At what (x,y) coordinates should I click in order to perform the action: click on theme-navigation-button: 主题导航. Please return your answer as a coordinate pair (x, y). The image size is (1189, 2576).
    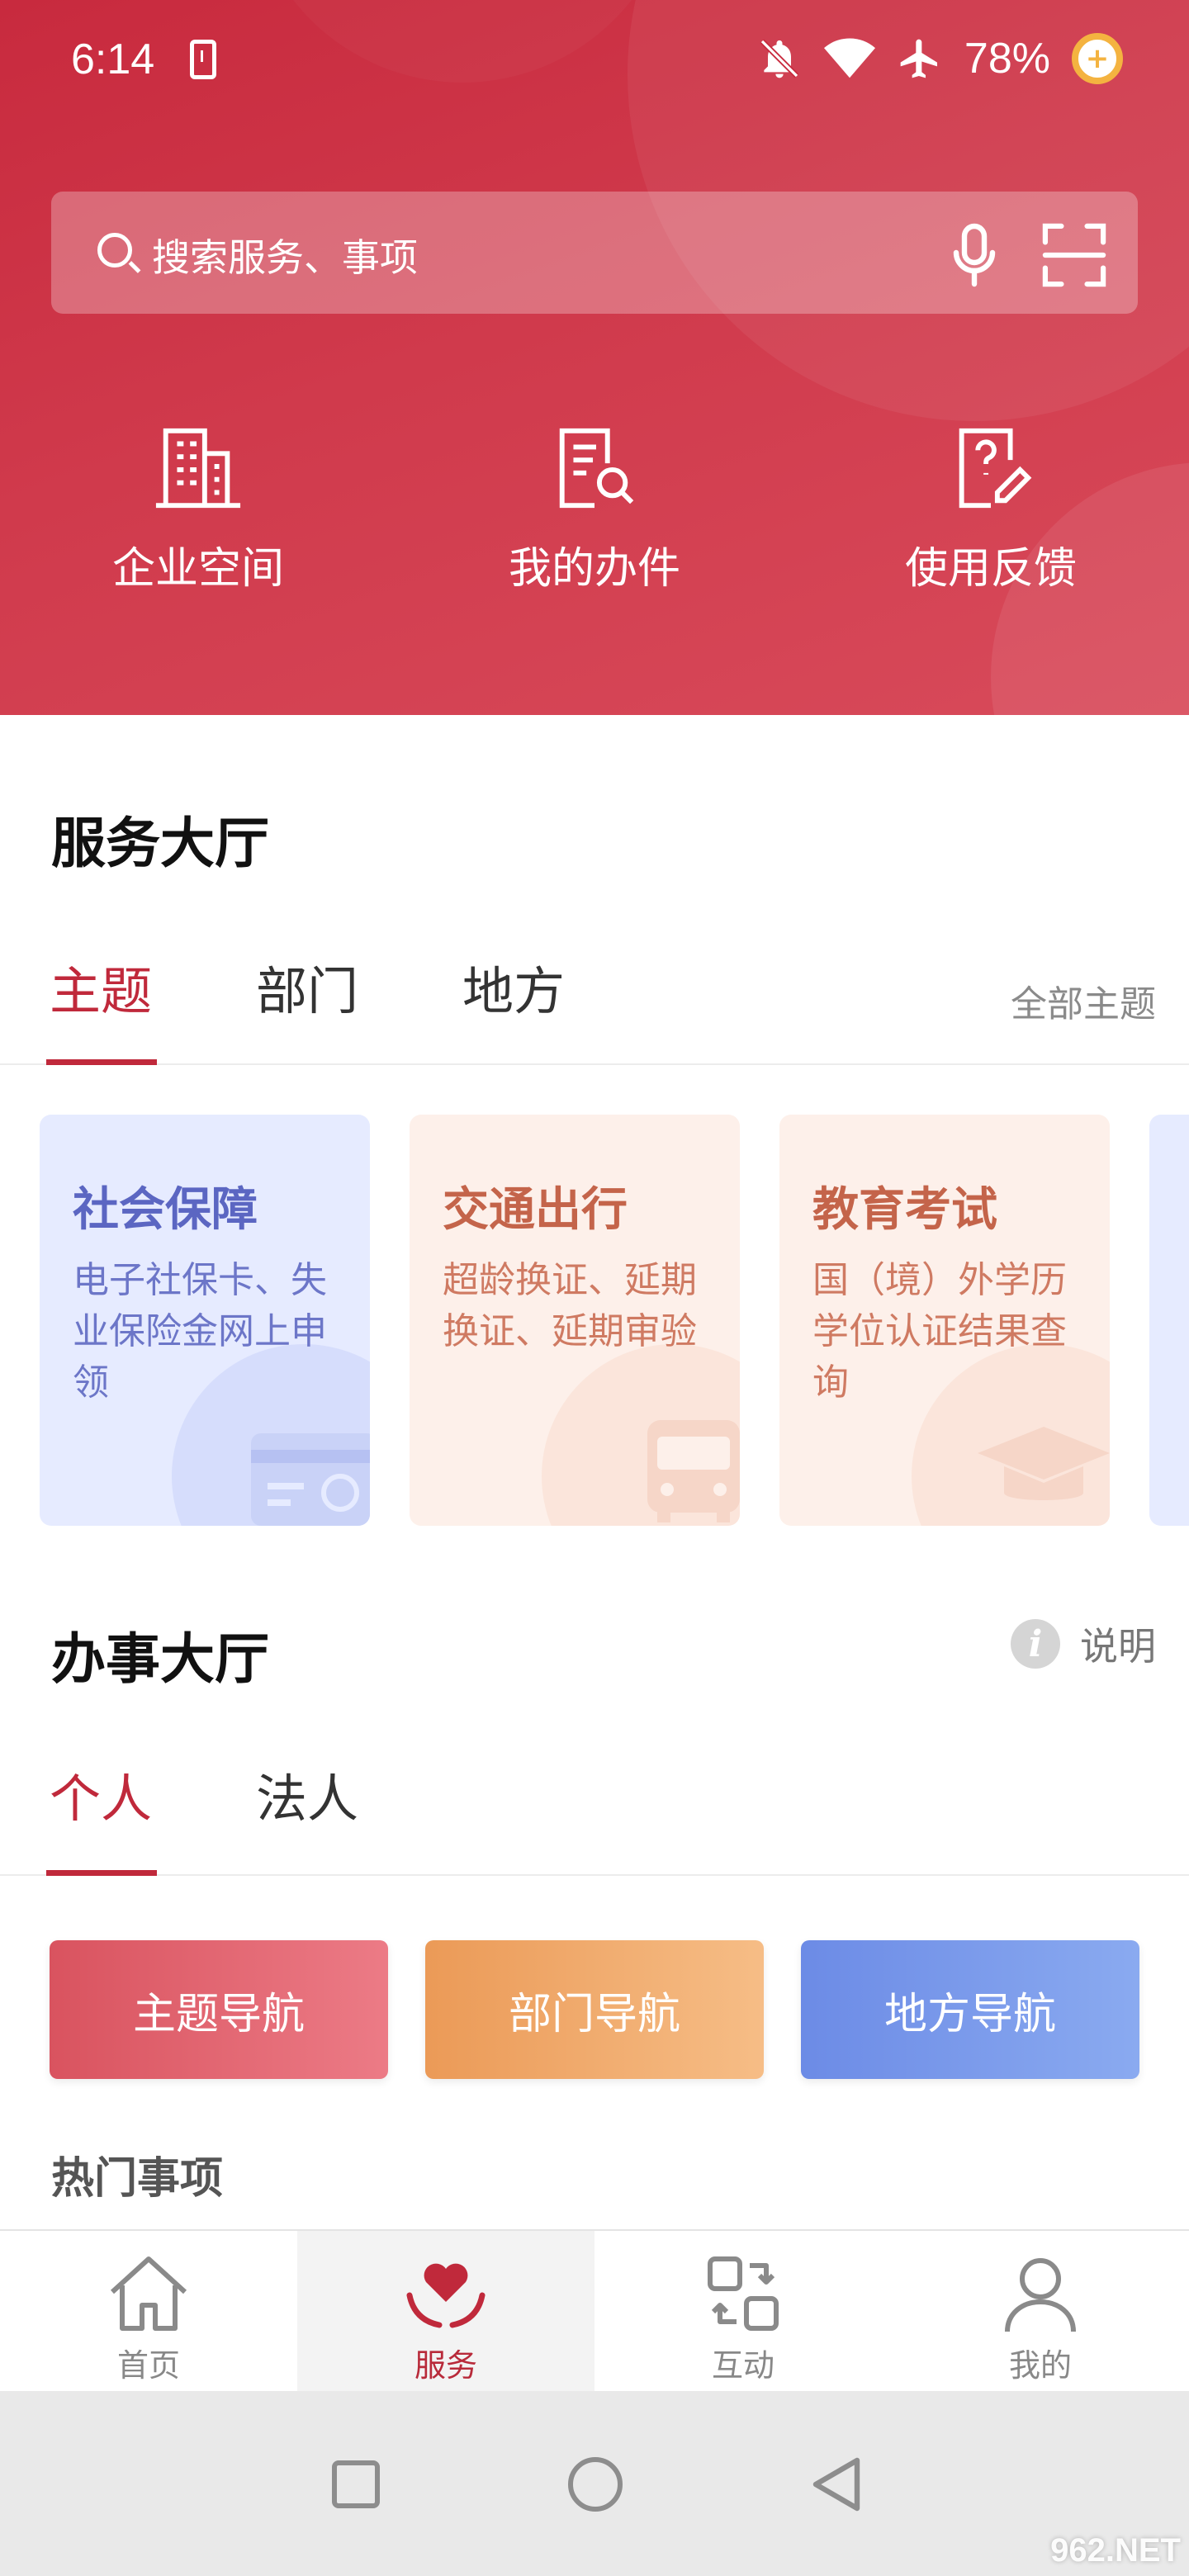
    Looking at the image, I should click on (219, 2009).